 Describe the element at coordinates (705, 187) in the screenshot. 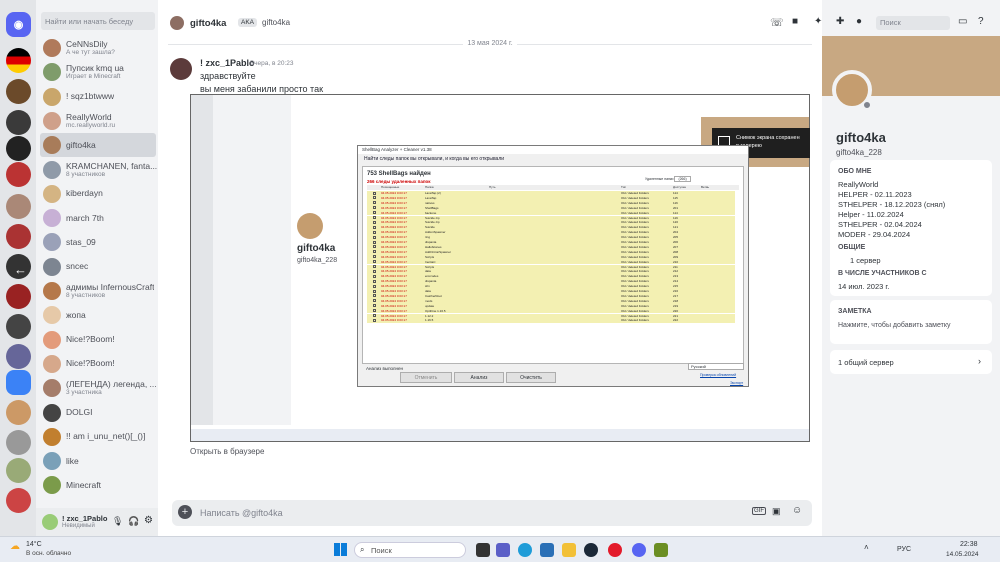

I see `column-header: Ветвь` at that location.